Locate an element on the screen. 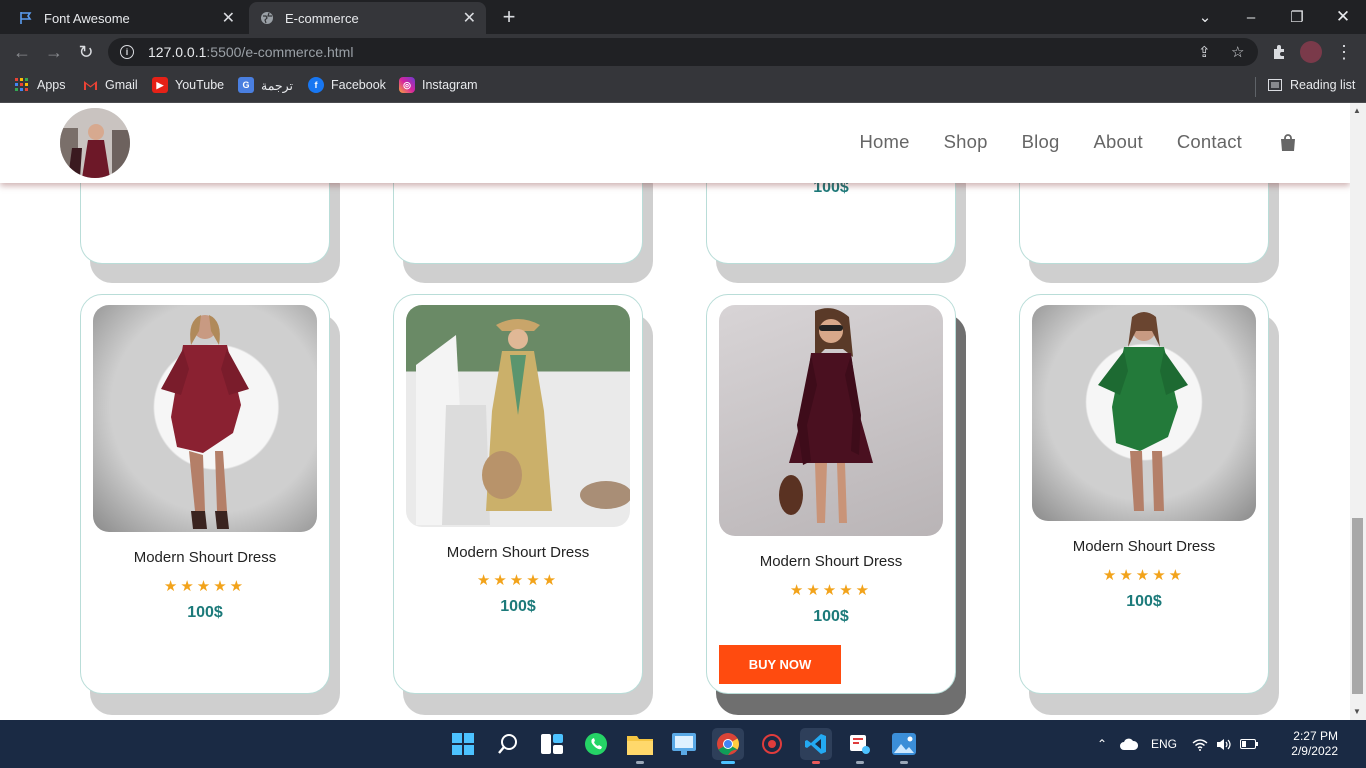 The height and width of the screenshot is (768, 1366). forward-button: → is located at coordinates (54, 52).